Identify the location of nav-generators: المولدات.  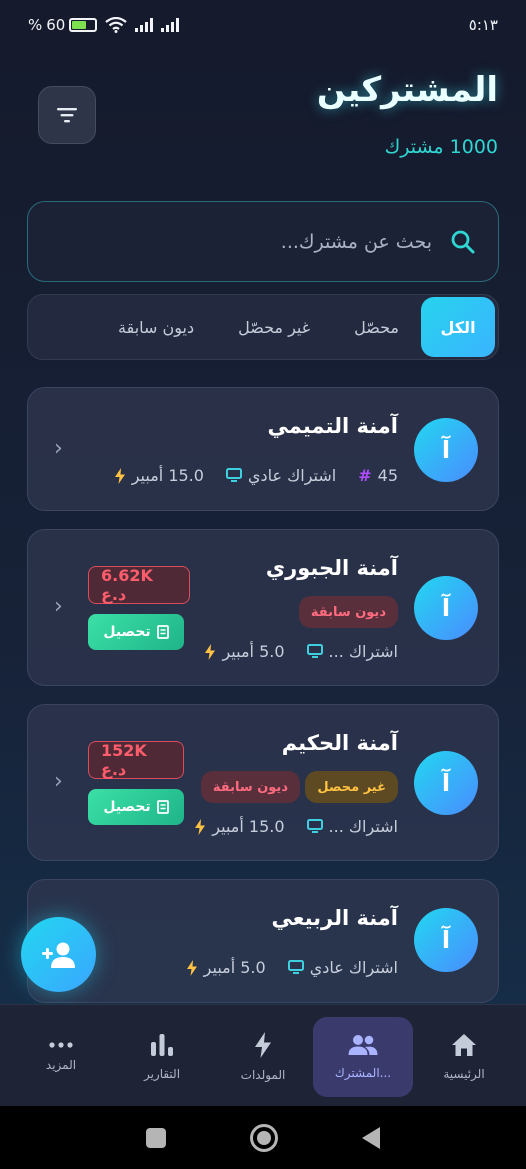
(263, 1057).